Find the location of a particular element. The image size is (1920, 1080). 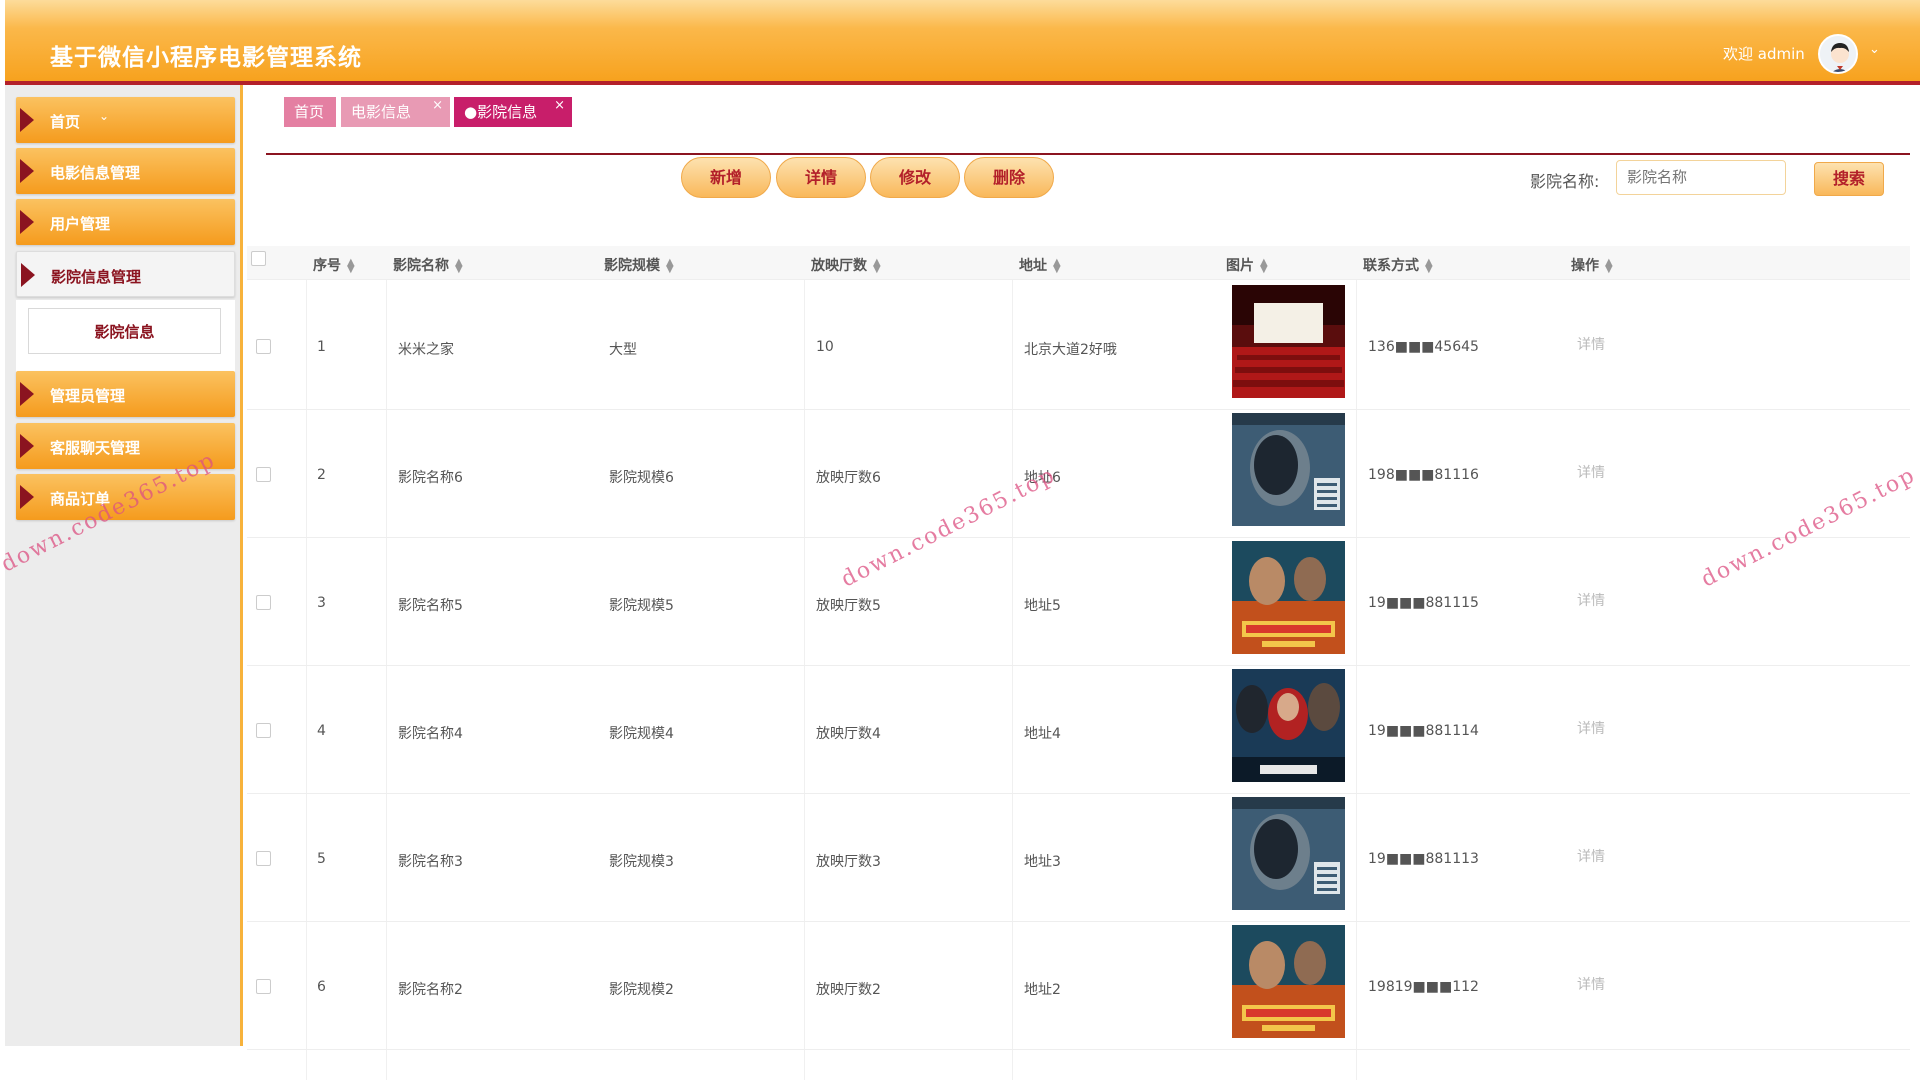

tab-home: 首页 is located at coordinates (310, 112).